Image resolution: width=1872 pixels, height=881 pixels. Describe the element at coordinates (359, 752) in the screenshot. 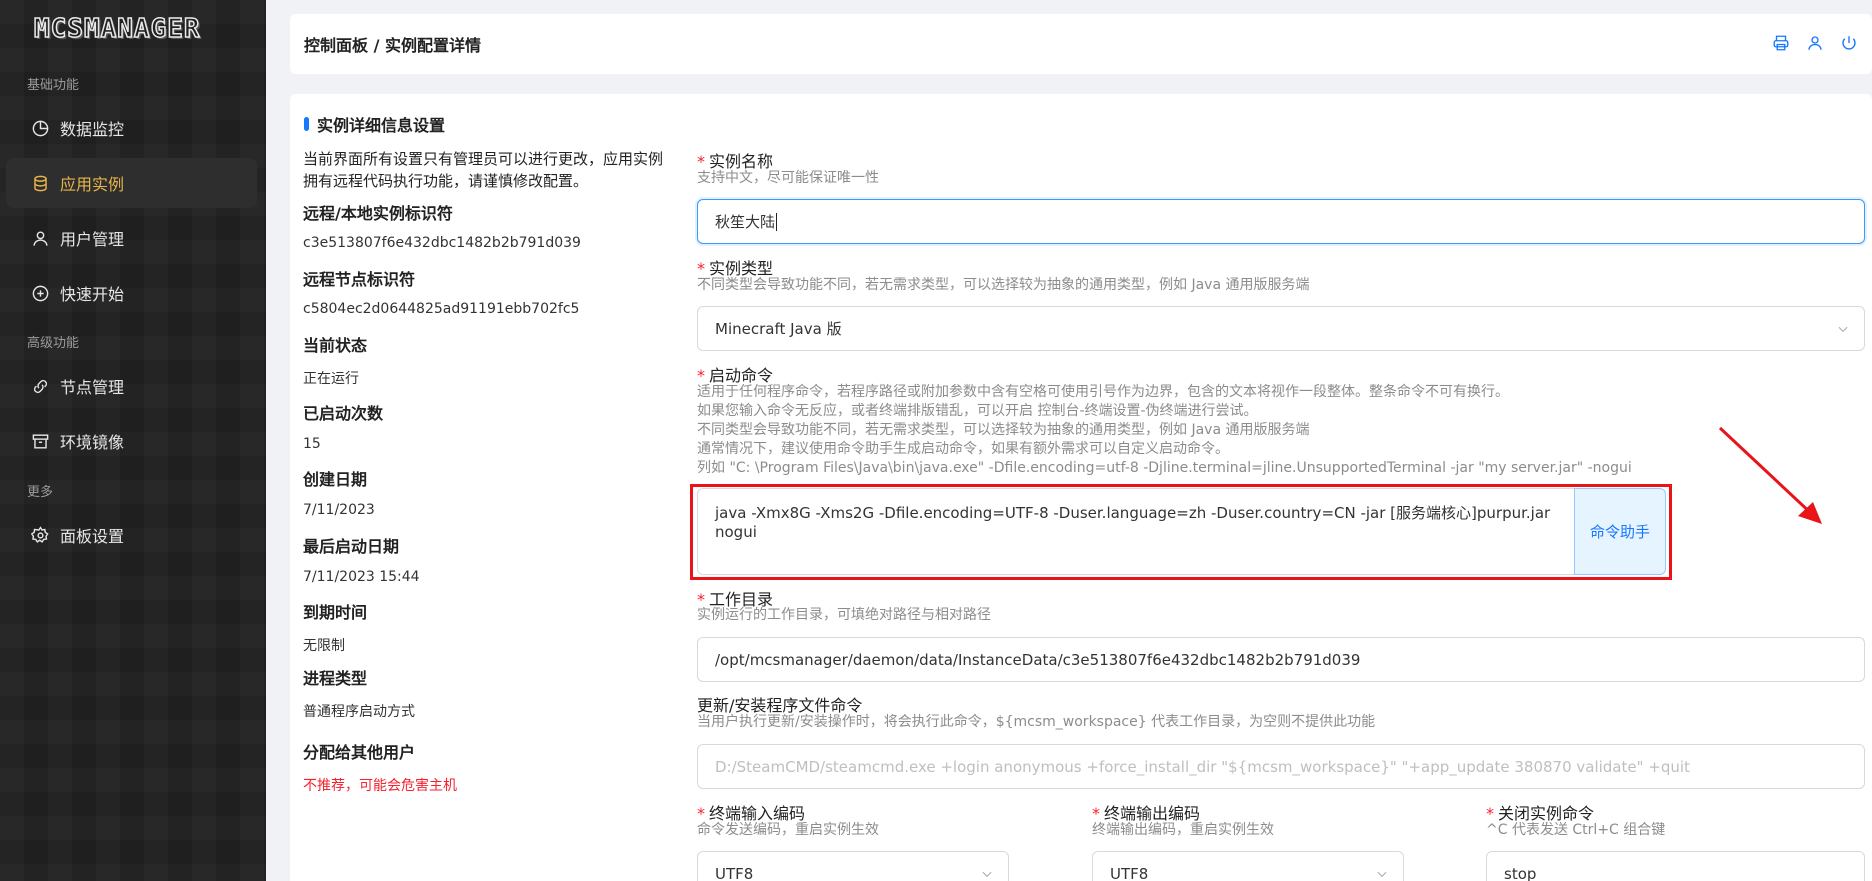

I see `info-label: 分配给其他用户` at that location.